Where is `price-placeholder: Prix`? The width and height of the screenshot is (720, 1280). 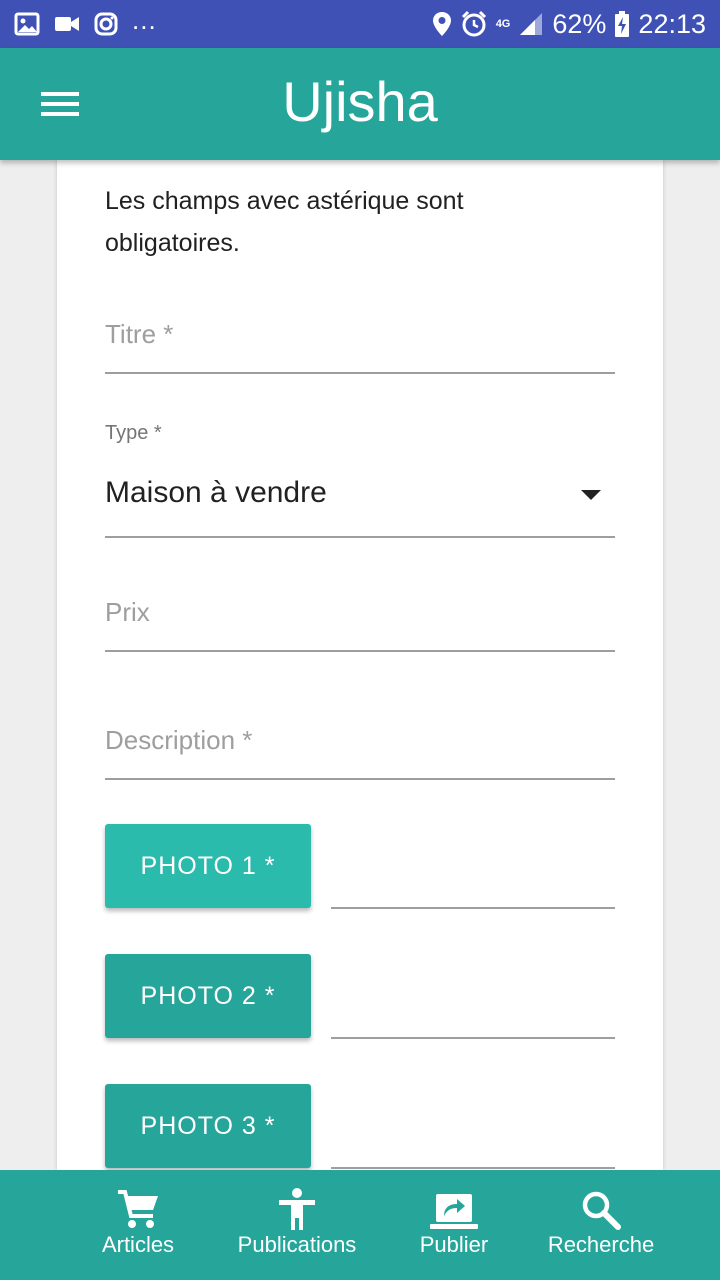 price-placeholder: Prix is located at coordinates (127, 612).